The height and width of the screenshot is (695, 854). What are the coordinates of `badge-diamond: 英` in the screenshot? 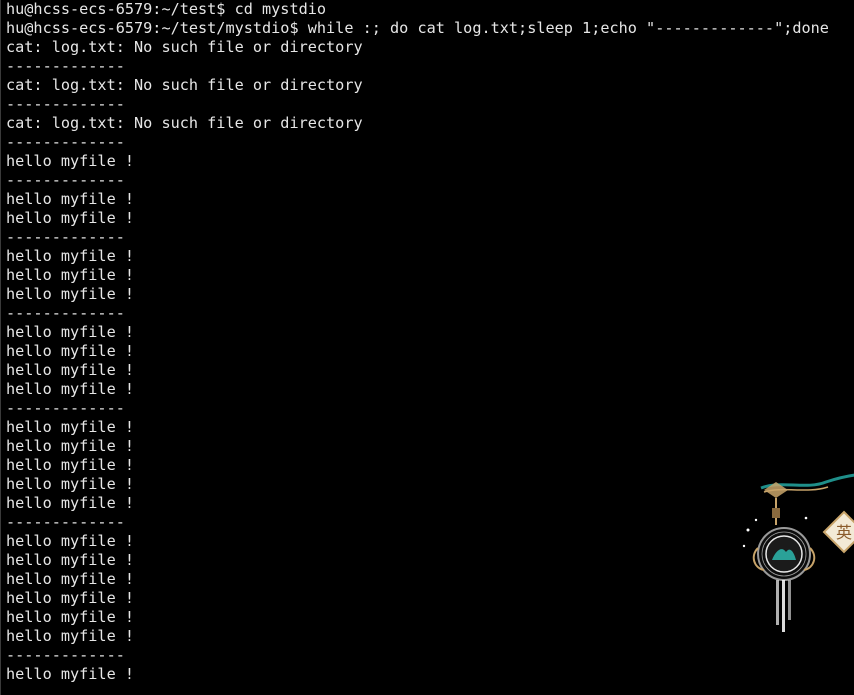 It's located at (838, 532).